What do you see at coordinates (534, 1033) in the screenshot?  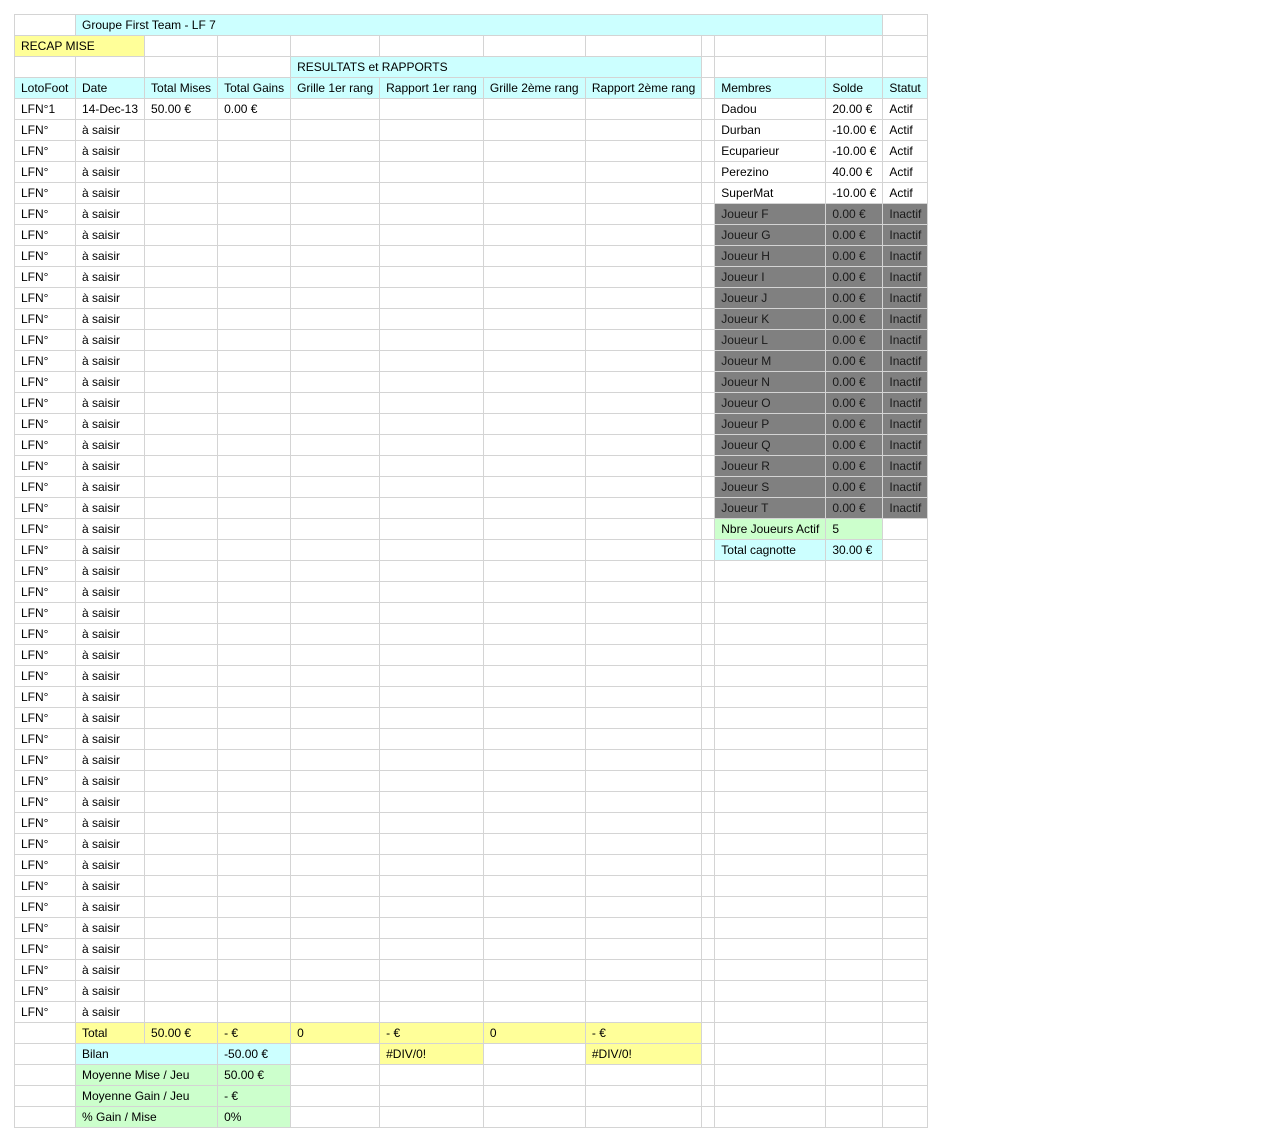 I see `total-cell: 0` at bounding box center [534, 1033].